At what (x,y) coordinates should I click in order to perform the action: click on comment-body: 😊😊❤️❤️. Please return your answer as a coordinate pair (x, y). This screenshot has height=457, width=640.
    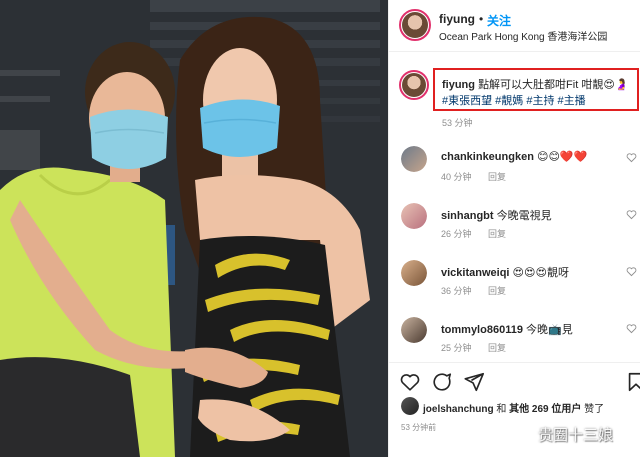
    Looking at the image, I should click on (562, 157).